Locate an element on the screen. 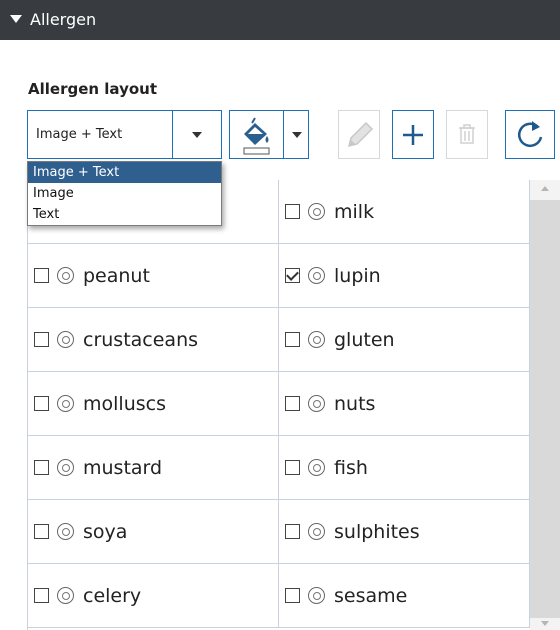  plus-icon is located at coordinates (413, 135).